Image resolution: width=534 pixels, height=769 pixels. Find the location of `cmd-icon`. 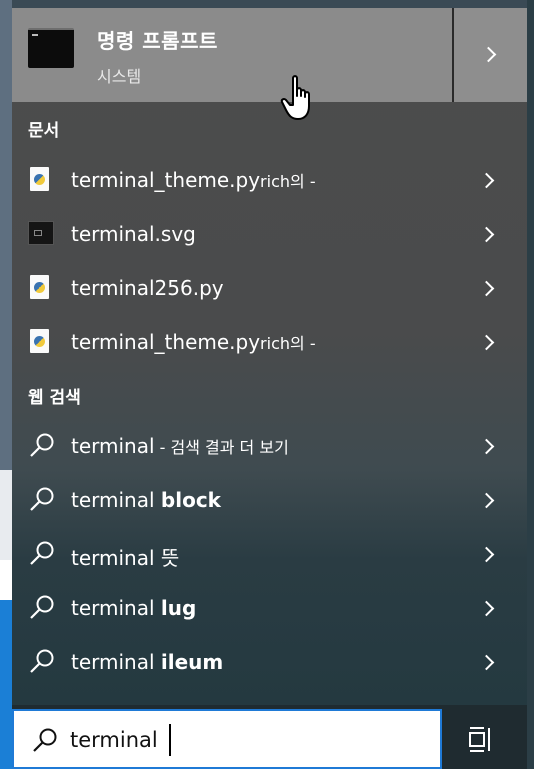

cmd-icon is located at coordinates (51, 48).